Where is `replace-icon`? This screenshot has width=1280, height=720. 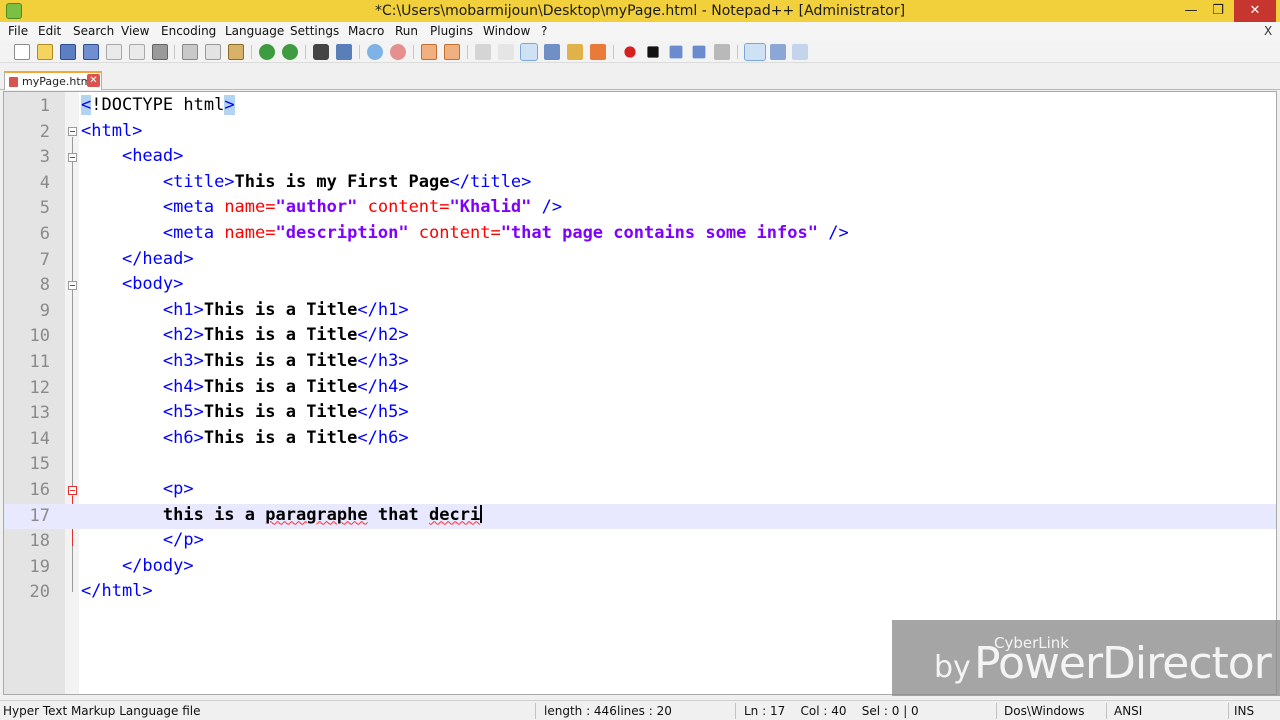 replace-icon is located at coordinates (344, 52).